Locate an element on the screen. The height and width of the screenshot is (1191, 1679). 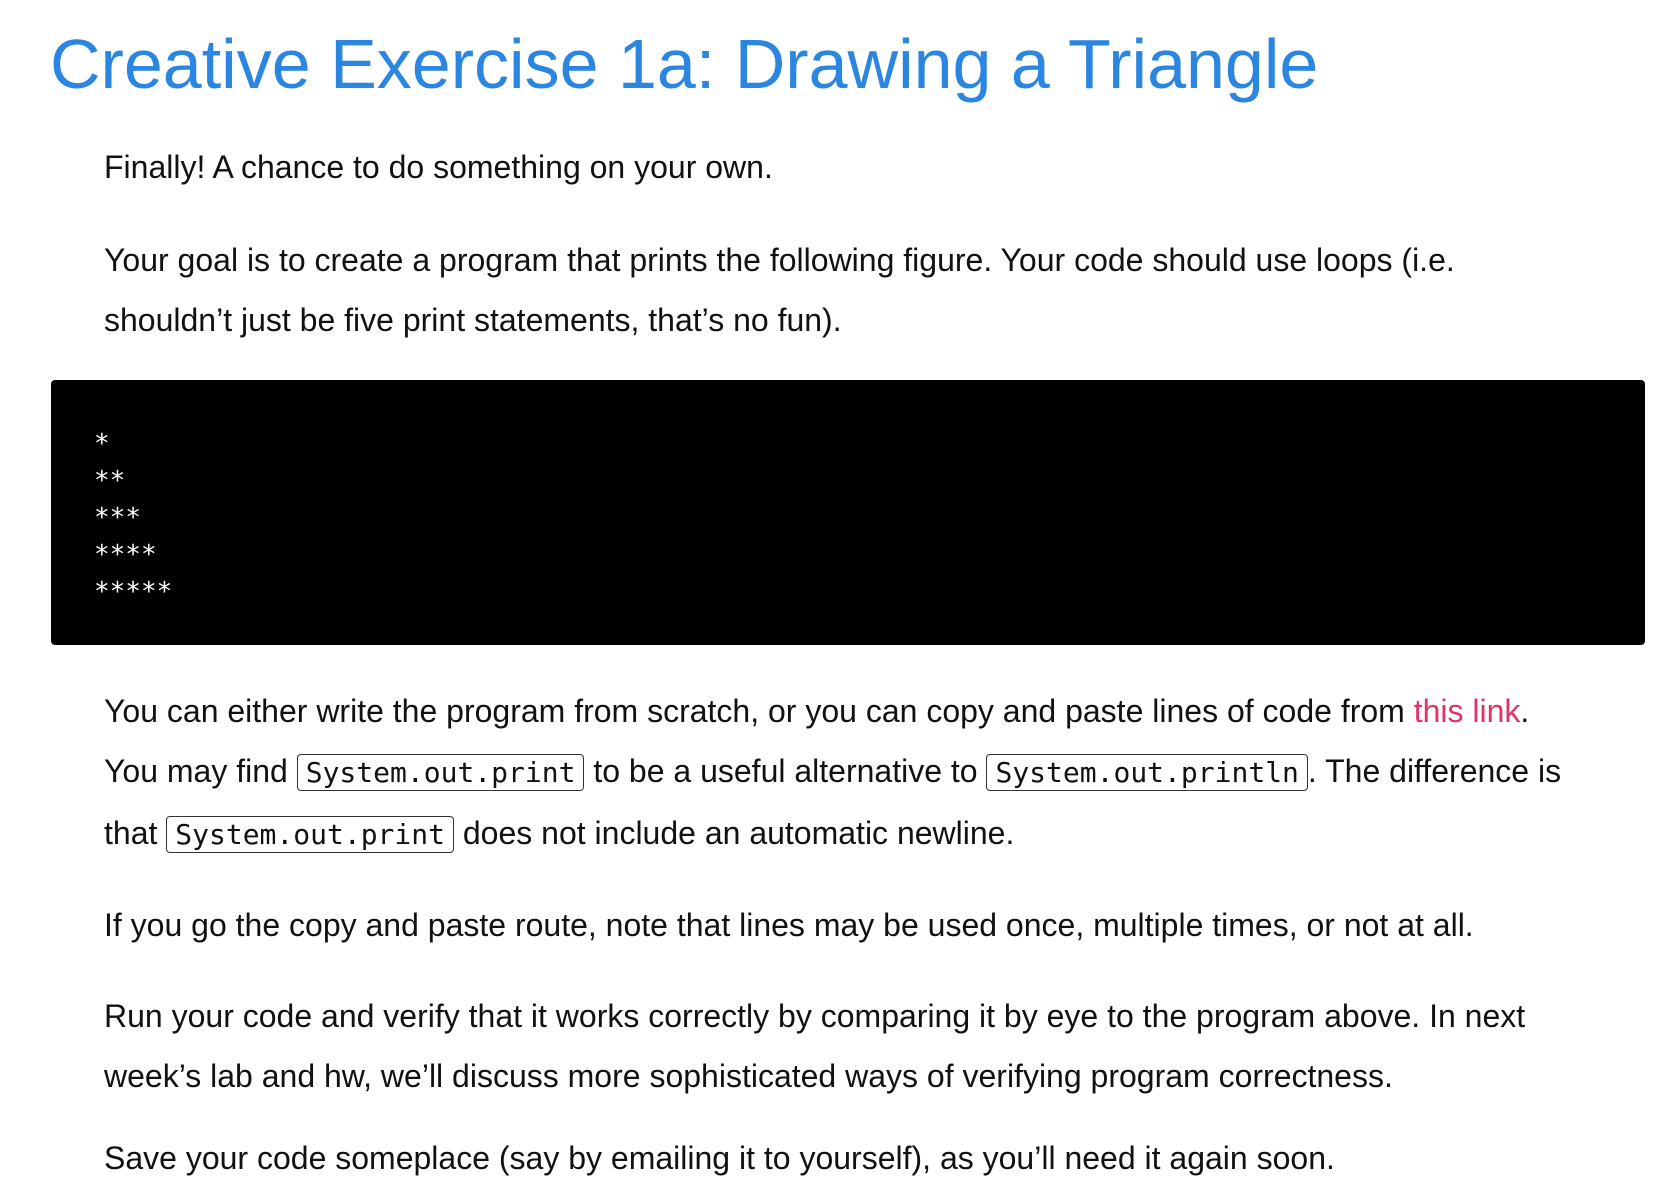
inline-code-println: System.out.println is located at coordinates (1147, 772).